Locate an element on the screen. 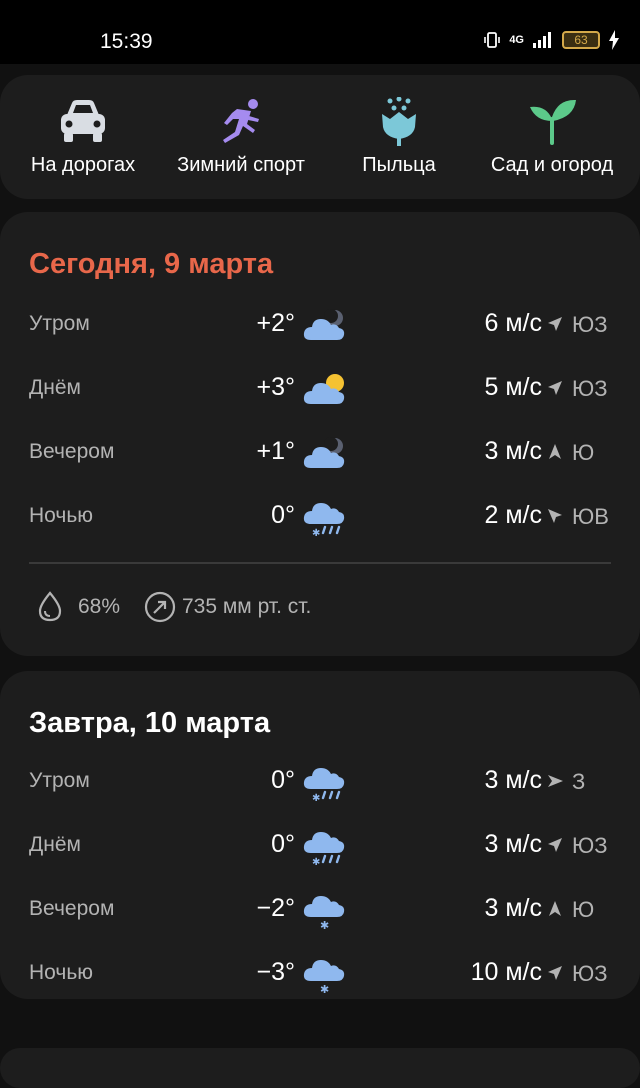  forecast-row: Ночью 0° ✱ 2 м/с ЮВ is located at coordinates (320, 520).